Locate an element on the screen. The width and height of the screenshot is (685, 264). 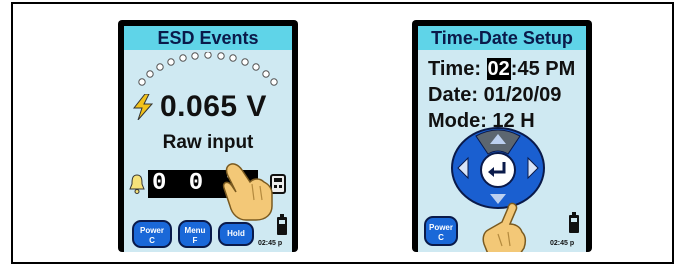
input-mode-caption: Raw input is located at coordinates (208, 142).